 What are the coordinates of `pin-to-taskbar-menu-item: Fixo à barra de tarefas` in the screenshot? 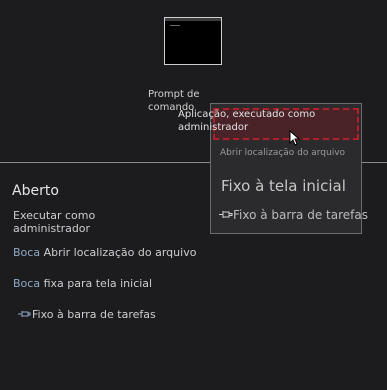 It's located at (294, 215).